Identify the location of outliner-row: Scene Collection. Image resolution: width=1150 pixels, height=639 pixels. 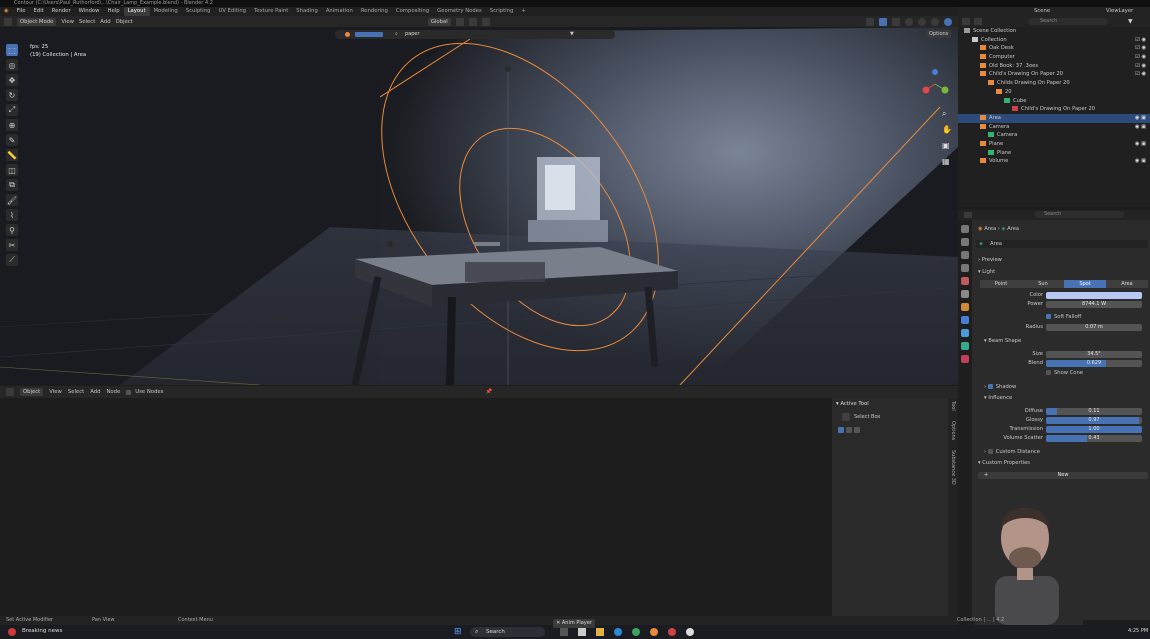
(1054, 31).